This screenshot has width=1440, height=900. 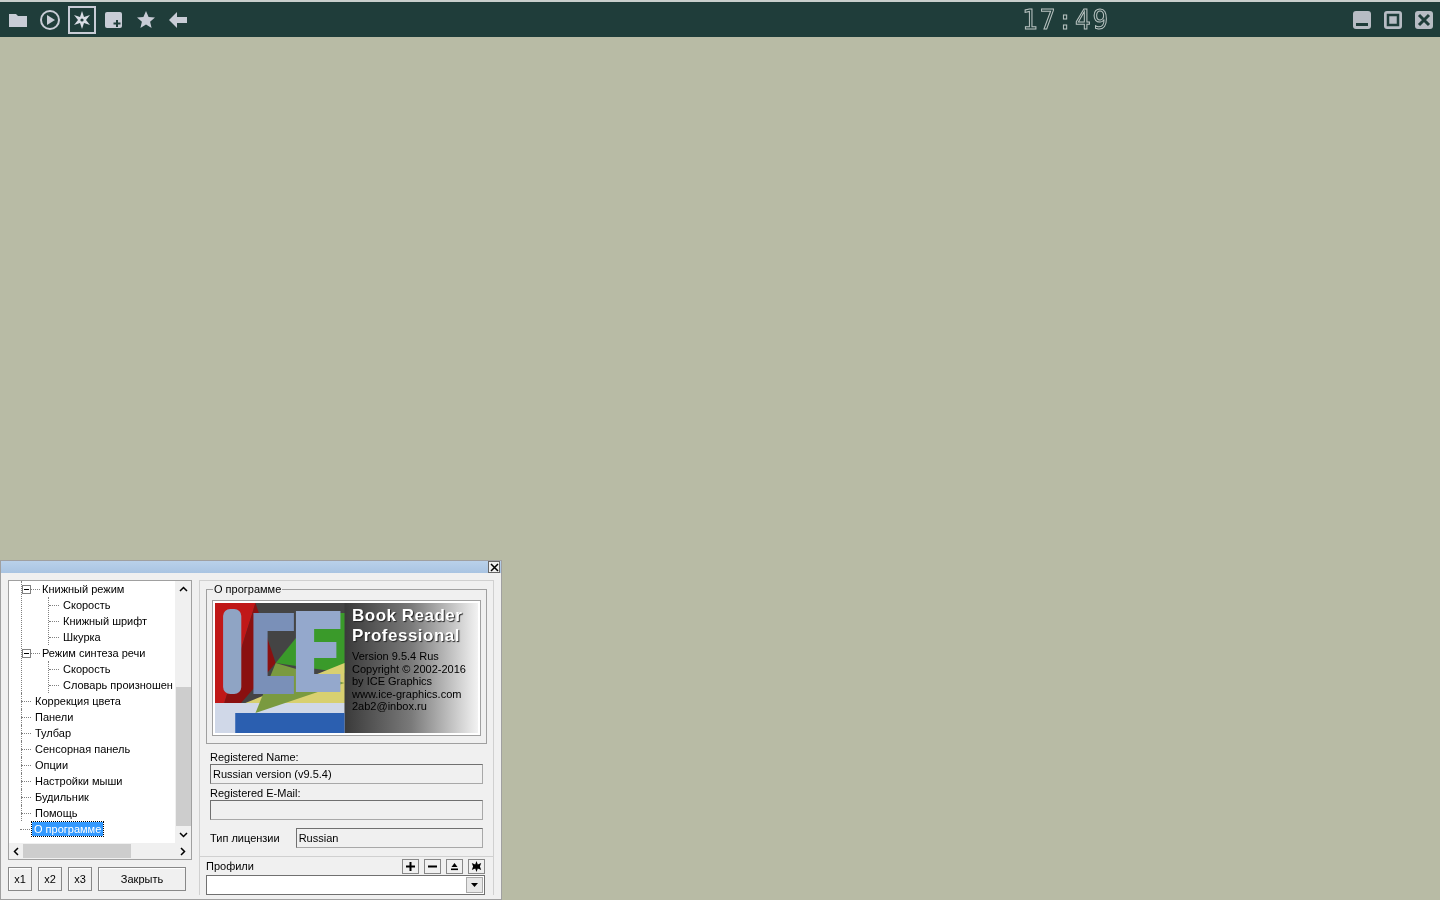 I want to click on clock-time: 17:49, so click(x=1066, y=19).